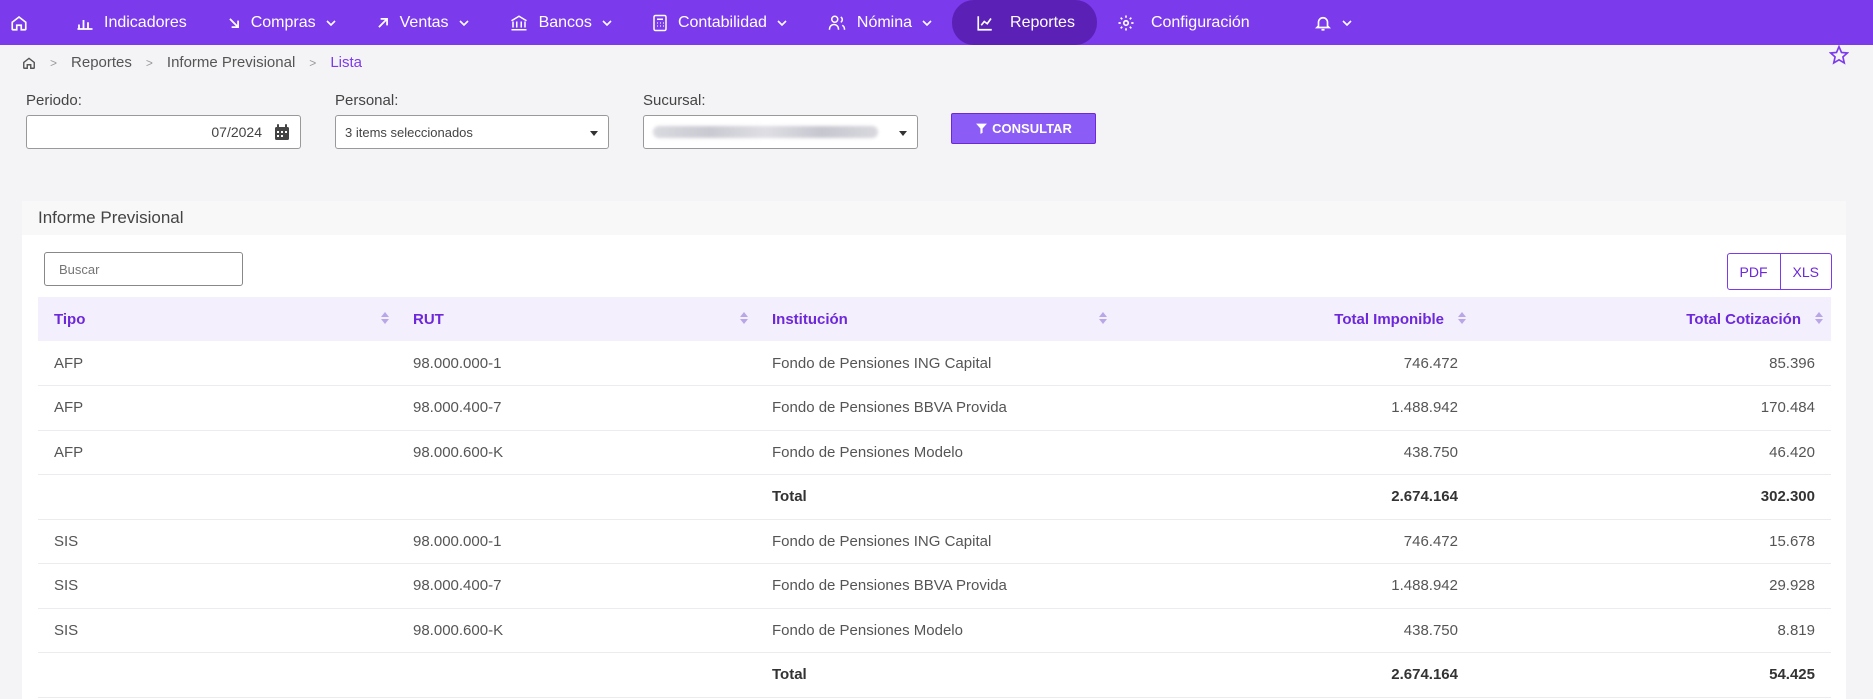 The image size is (1873, 699). I want to click on cell-inst: Fondo de Pensiones ING Capital, so click(935, 363).